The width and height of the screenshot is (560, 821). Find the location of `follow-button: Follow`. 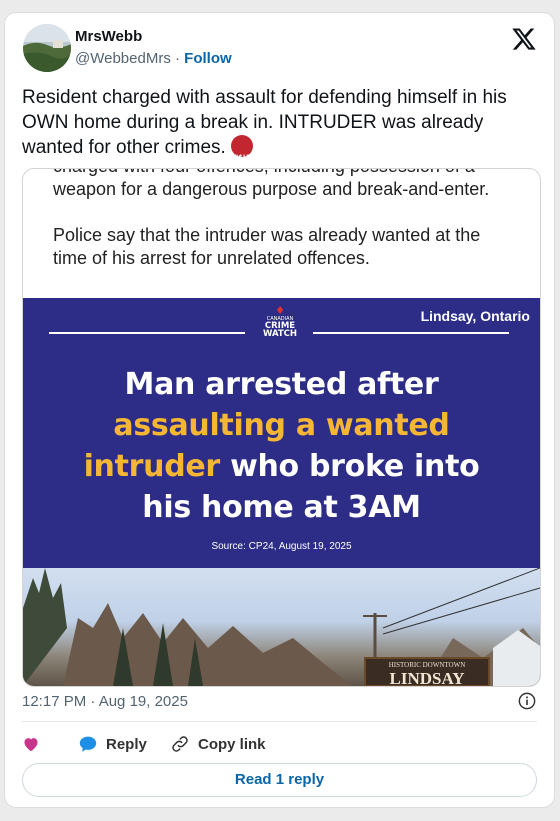

follow-button: Follow is located at coordinates (208, 58).